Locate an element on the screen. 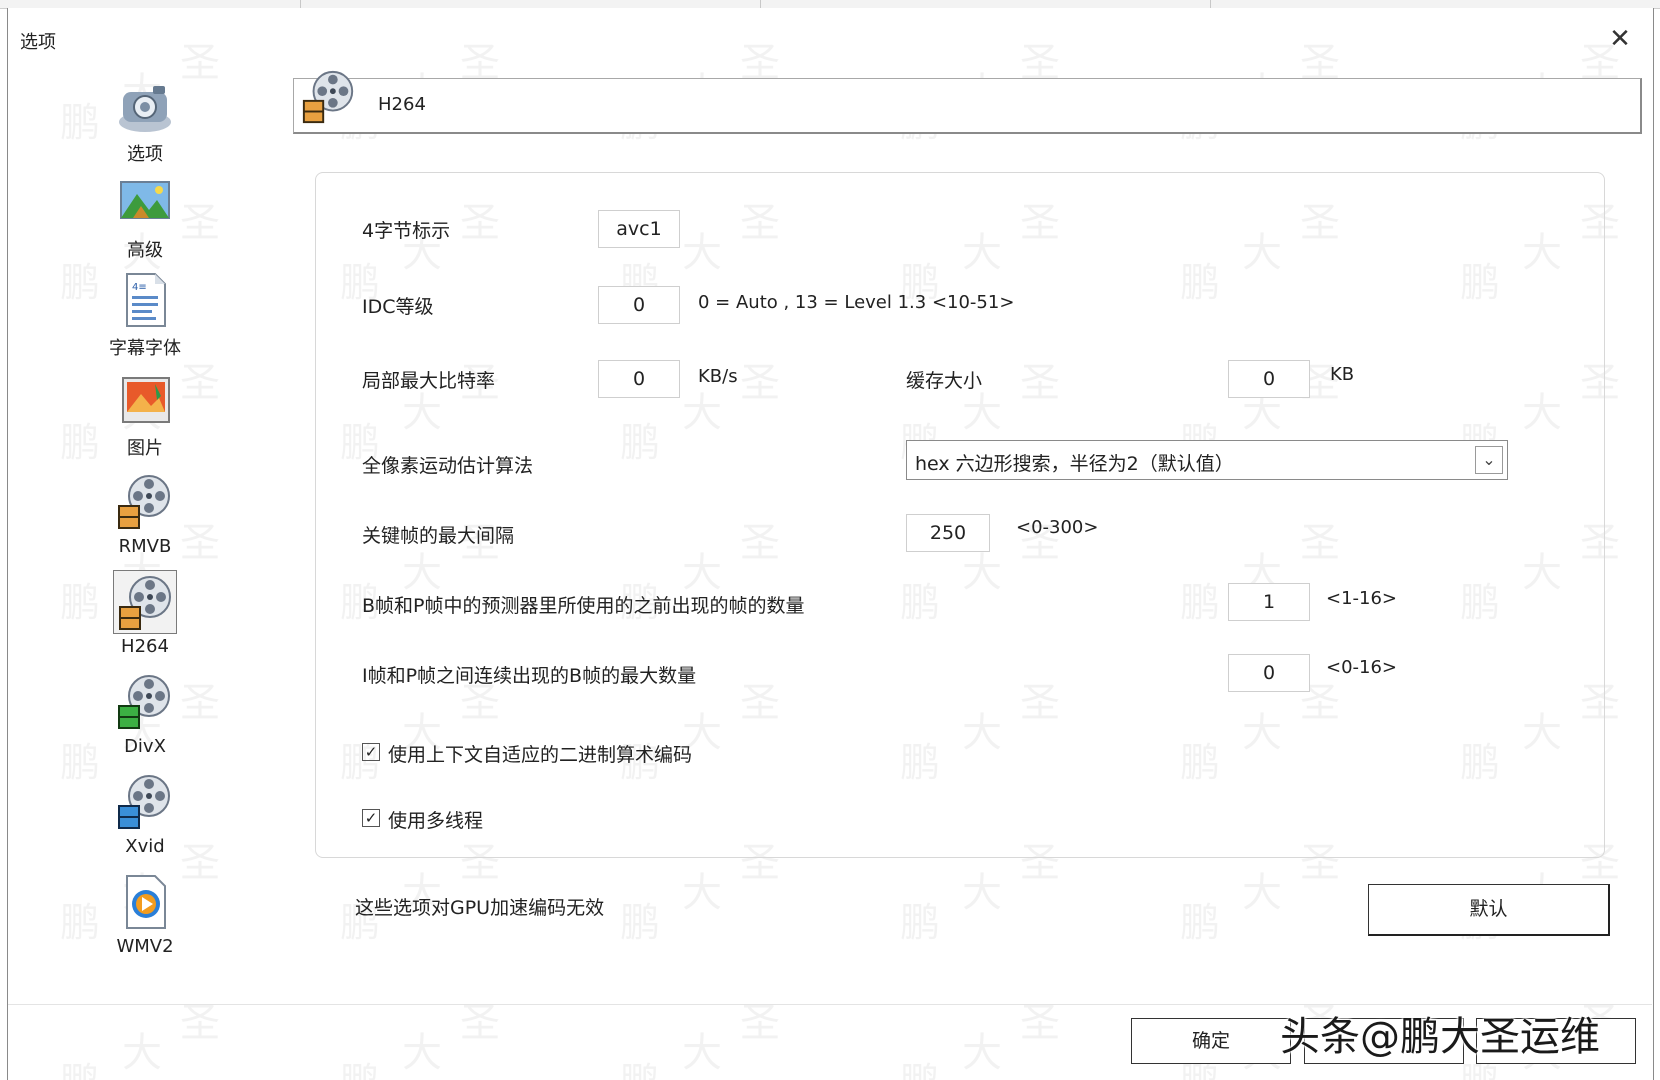  sidebar-item-label: RMVB is located at coordinates (145, 546).